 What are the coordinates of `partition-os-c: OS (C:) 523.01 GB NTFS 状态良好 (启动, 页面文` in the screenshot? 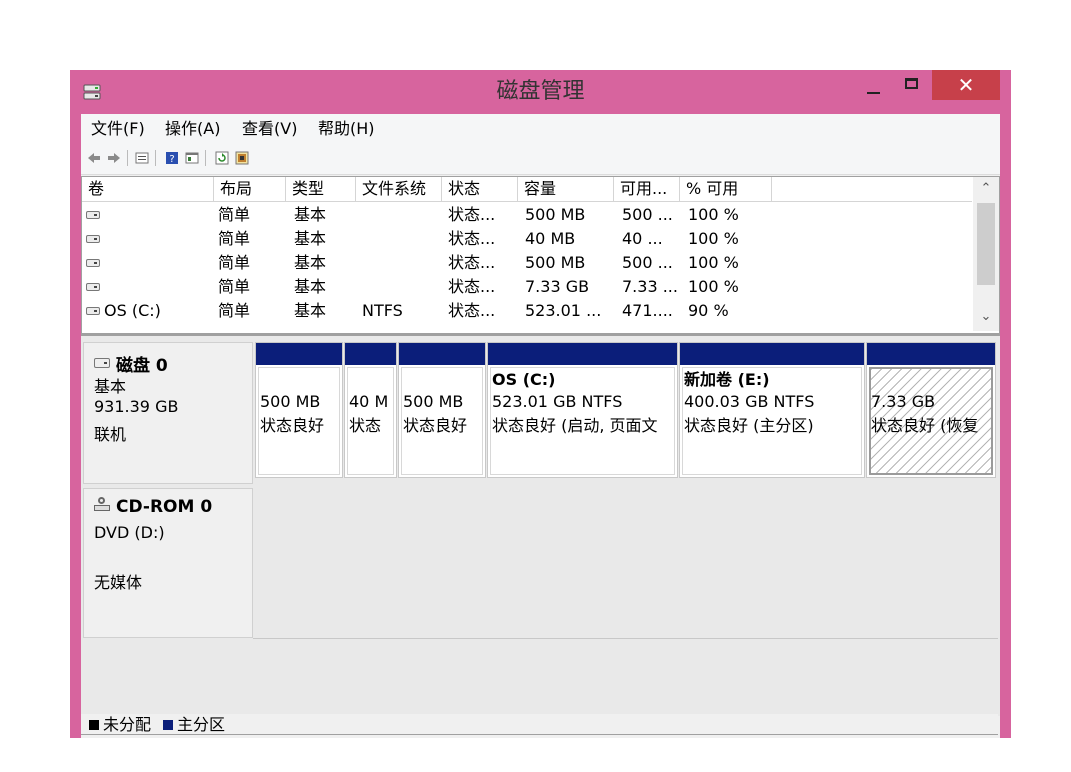 It's located at (582, 410).